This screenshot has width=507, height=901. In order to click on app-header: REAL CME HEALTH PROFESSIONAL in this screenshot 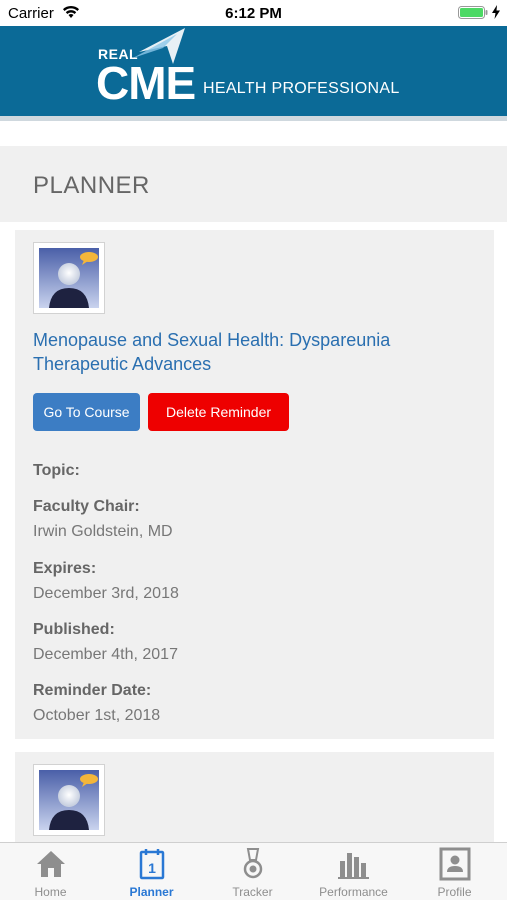, I will do `click(253, 71)`.